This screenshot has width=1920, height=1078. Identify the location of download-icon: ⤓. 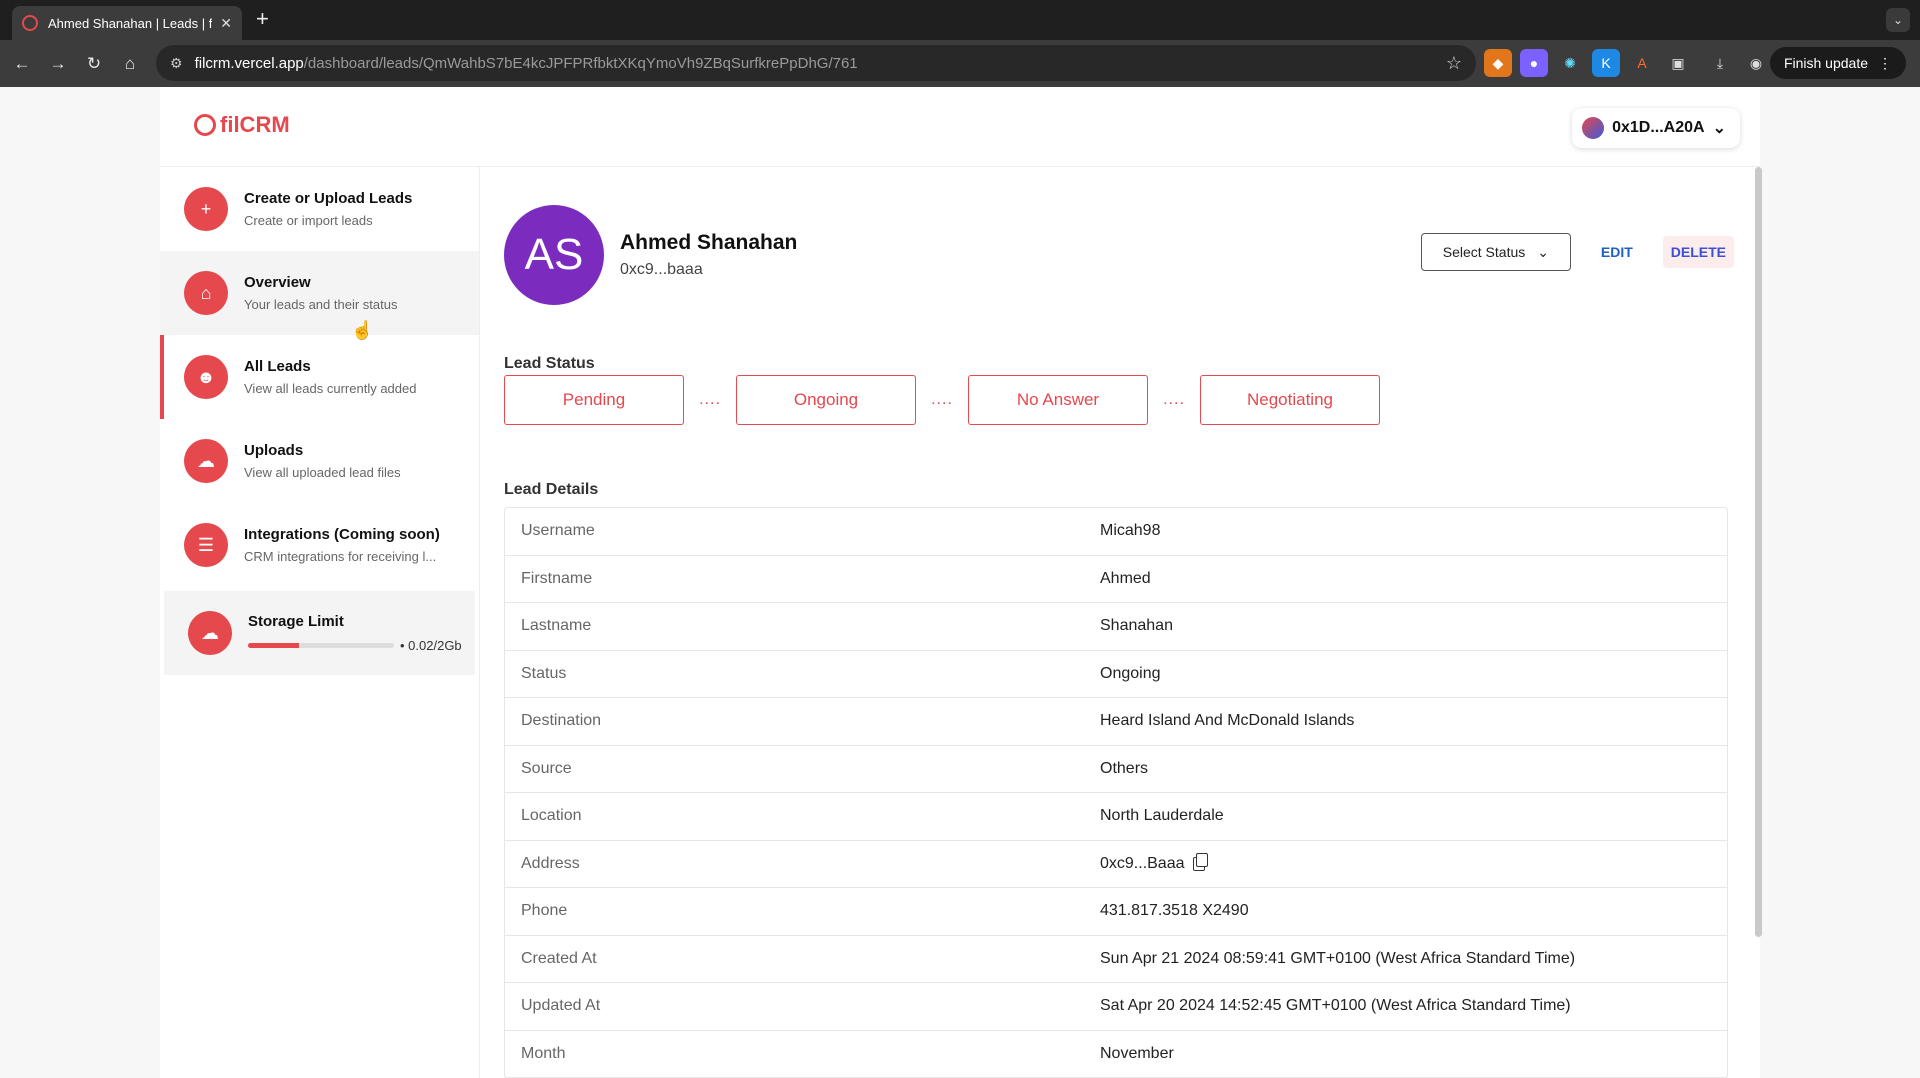
(1720, 63).